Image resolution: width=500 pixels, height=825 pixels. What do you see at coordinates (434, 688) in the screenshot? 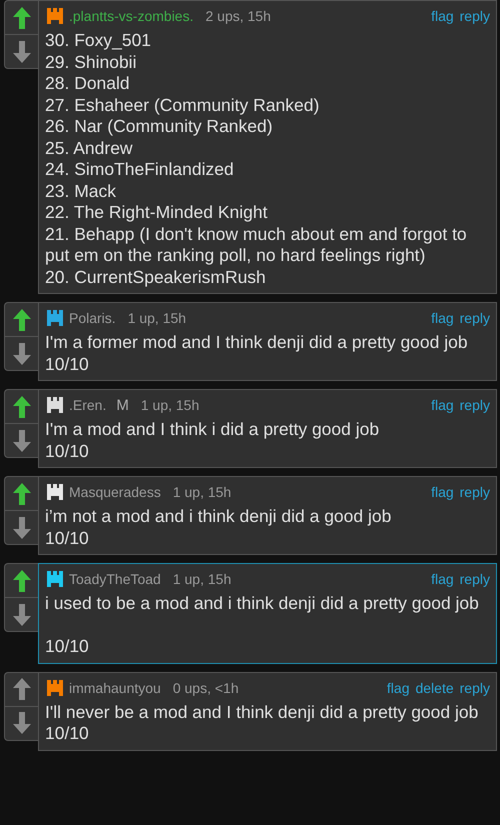
I see `action-link: delete` at bounding box center [434, 688].